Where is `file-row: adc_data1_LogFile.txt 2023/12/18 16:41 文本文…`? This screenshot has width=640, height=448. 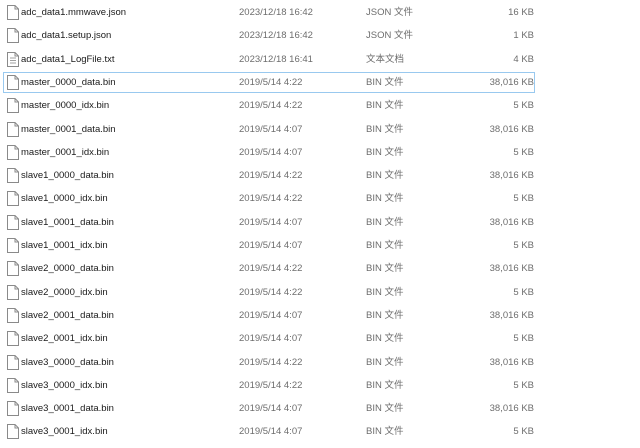
file-row: adc_data1_LogFile.txt 2023/12/18 16:41 文本文… is located at coordinates (269, 59).